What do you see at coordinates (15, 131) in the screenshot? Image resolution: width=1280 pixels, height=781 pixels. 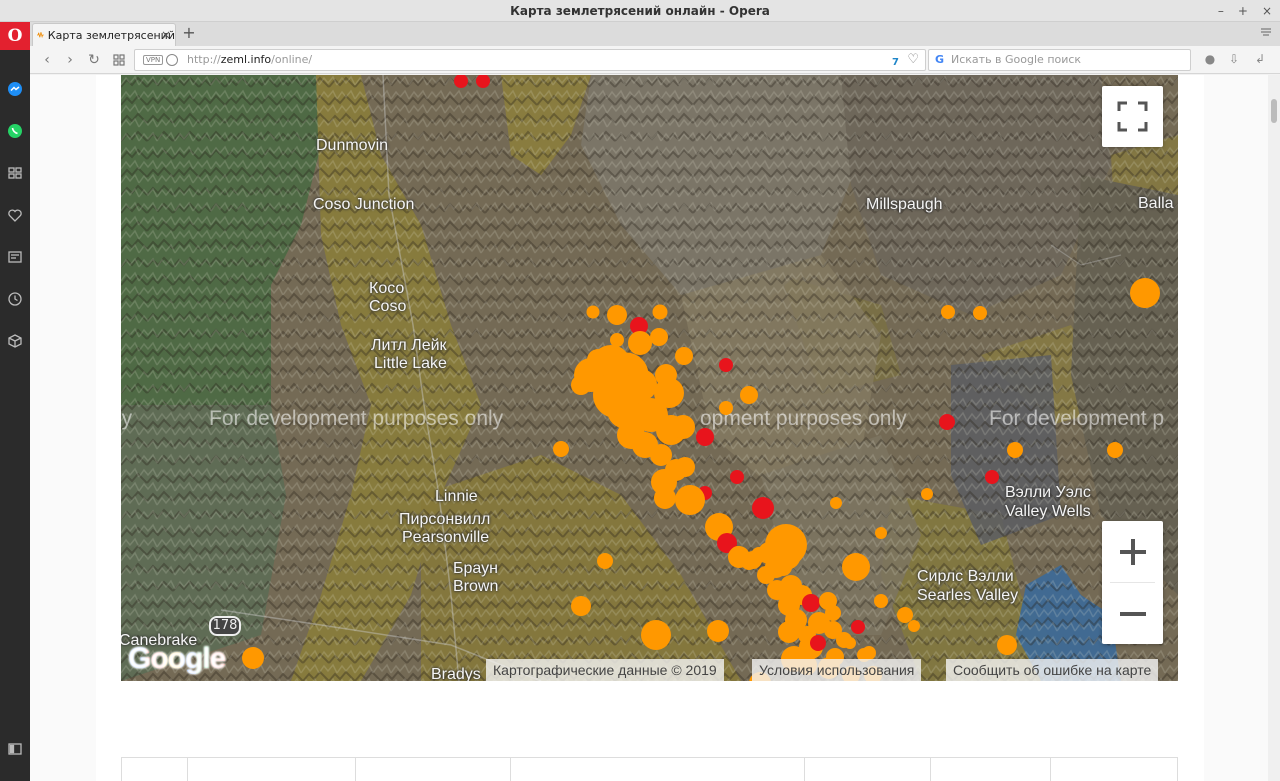 I see `whatsapp-icon` at bounding box center [15, 131].